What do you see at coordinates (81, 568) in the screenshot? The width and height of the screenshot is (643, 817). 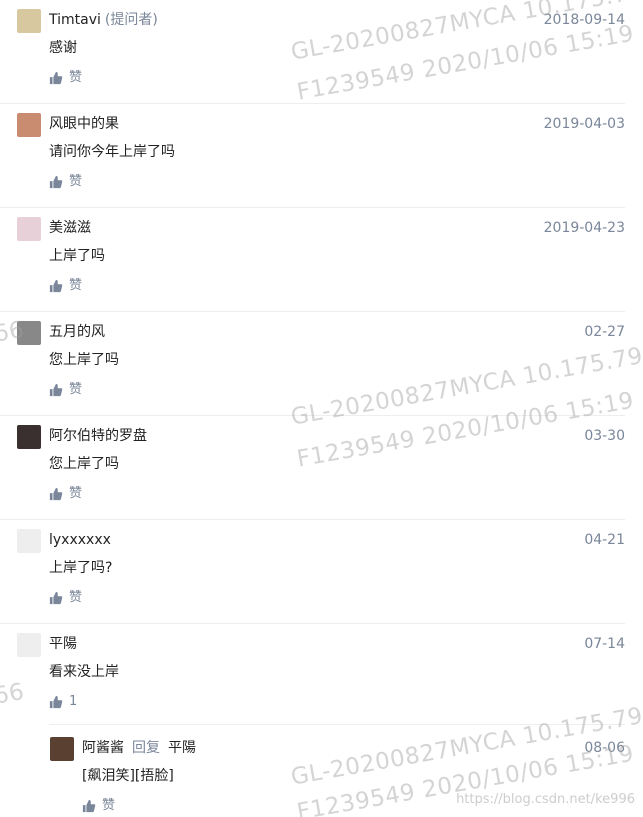 I see `comment-content: 上岸了吗?` at bounding box center [81, 568].